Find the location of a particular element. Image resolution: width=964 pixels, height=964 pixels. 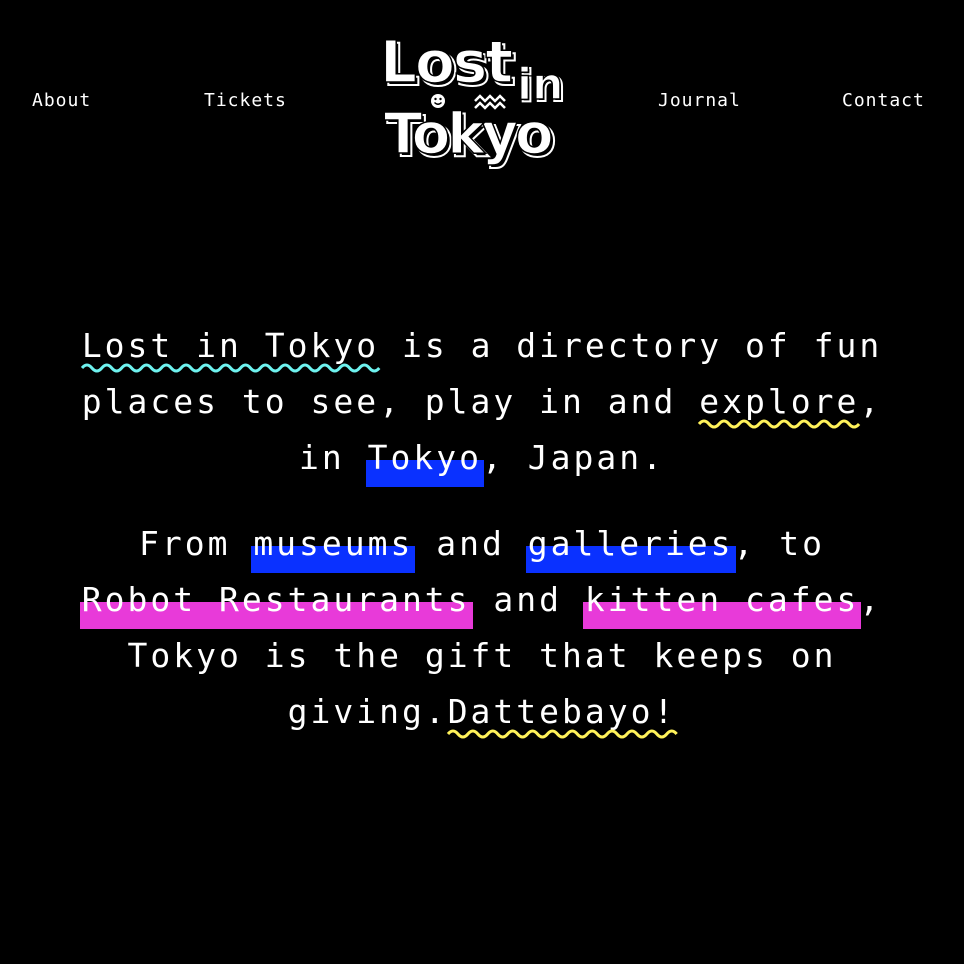

tokyo-highlight-link: Tokyo is located at coordinates (425, 458).